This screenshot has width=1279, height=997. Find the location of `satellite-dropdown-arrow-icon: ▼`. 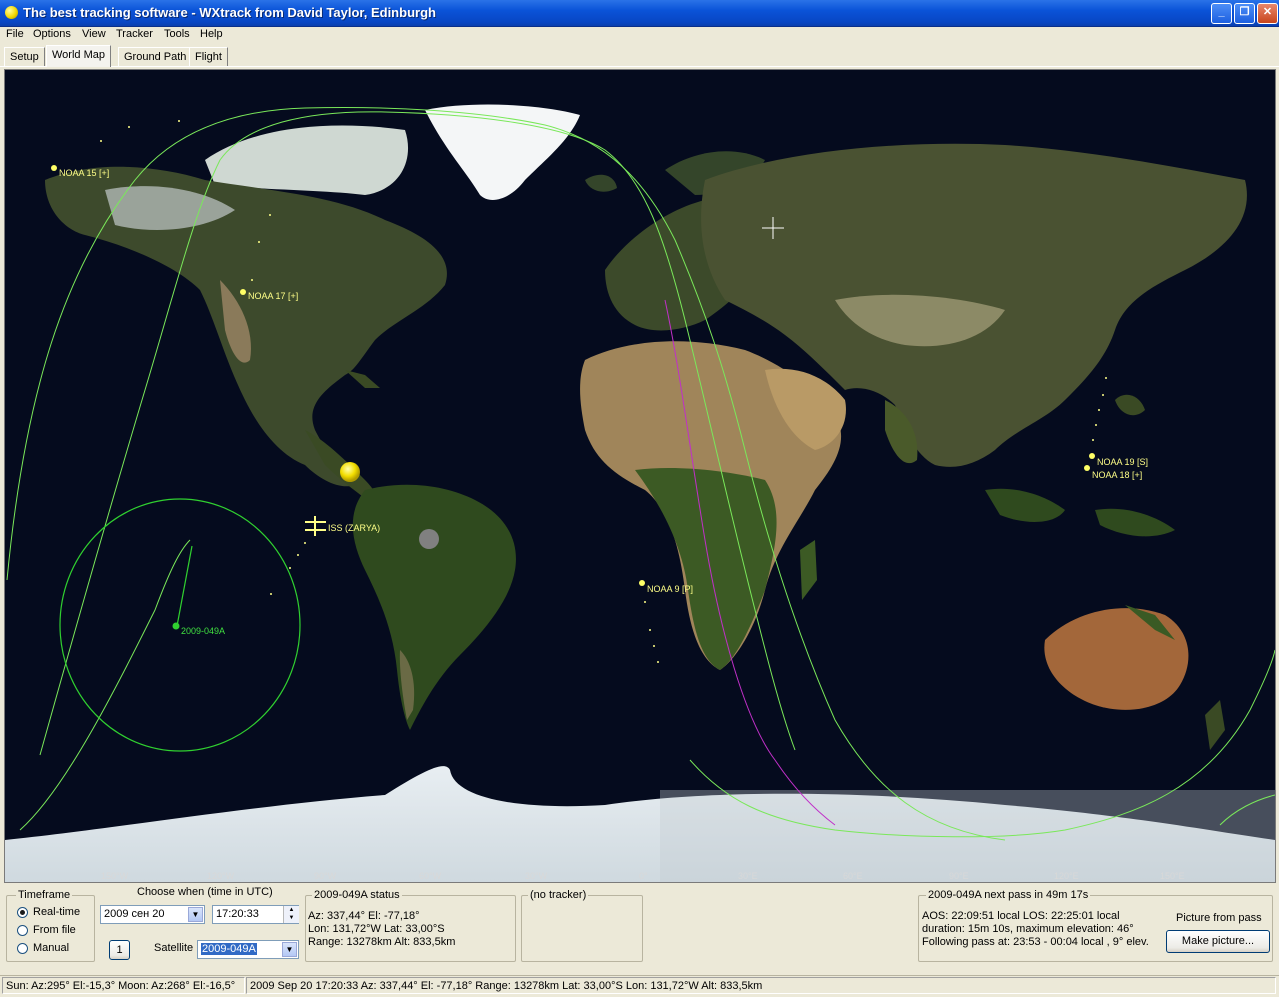

satellite-dropdown-arrow-icon: ▼ is located at coordinates (289, 949).